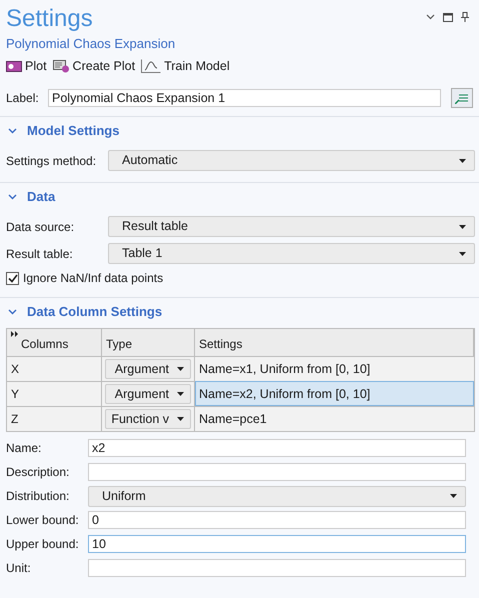 Image resolution: width=479 pixels, height=598 pixels. What do you see at coordinates (334, 393) in the screenshot?
I see `table-cell: Name=x2, Uniform from [0, 10]` at bounding box center [334, 393].